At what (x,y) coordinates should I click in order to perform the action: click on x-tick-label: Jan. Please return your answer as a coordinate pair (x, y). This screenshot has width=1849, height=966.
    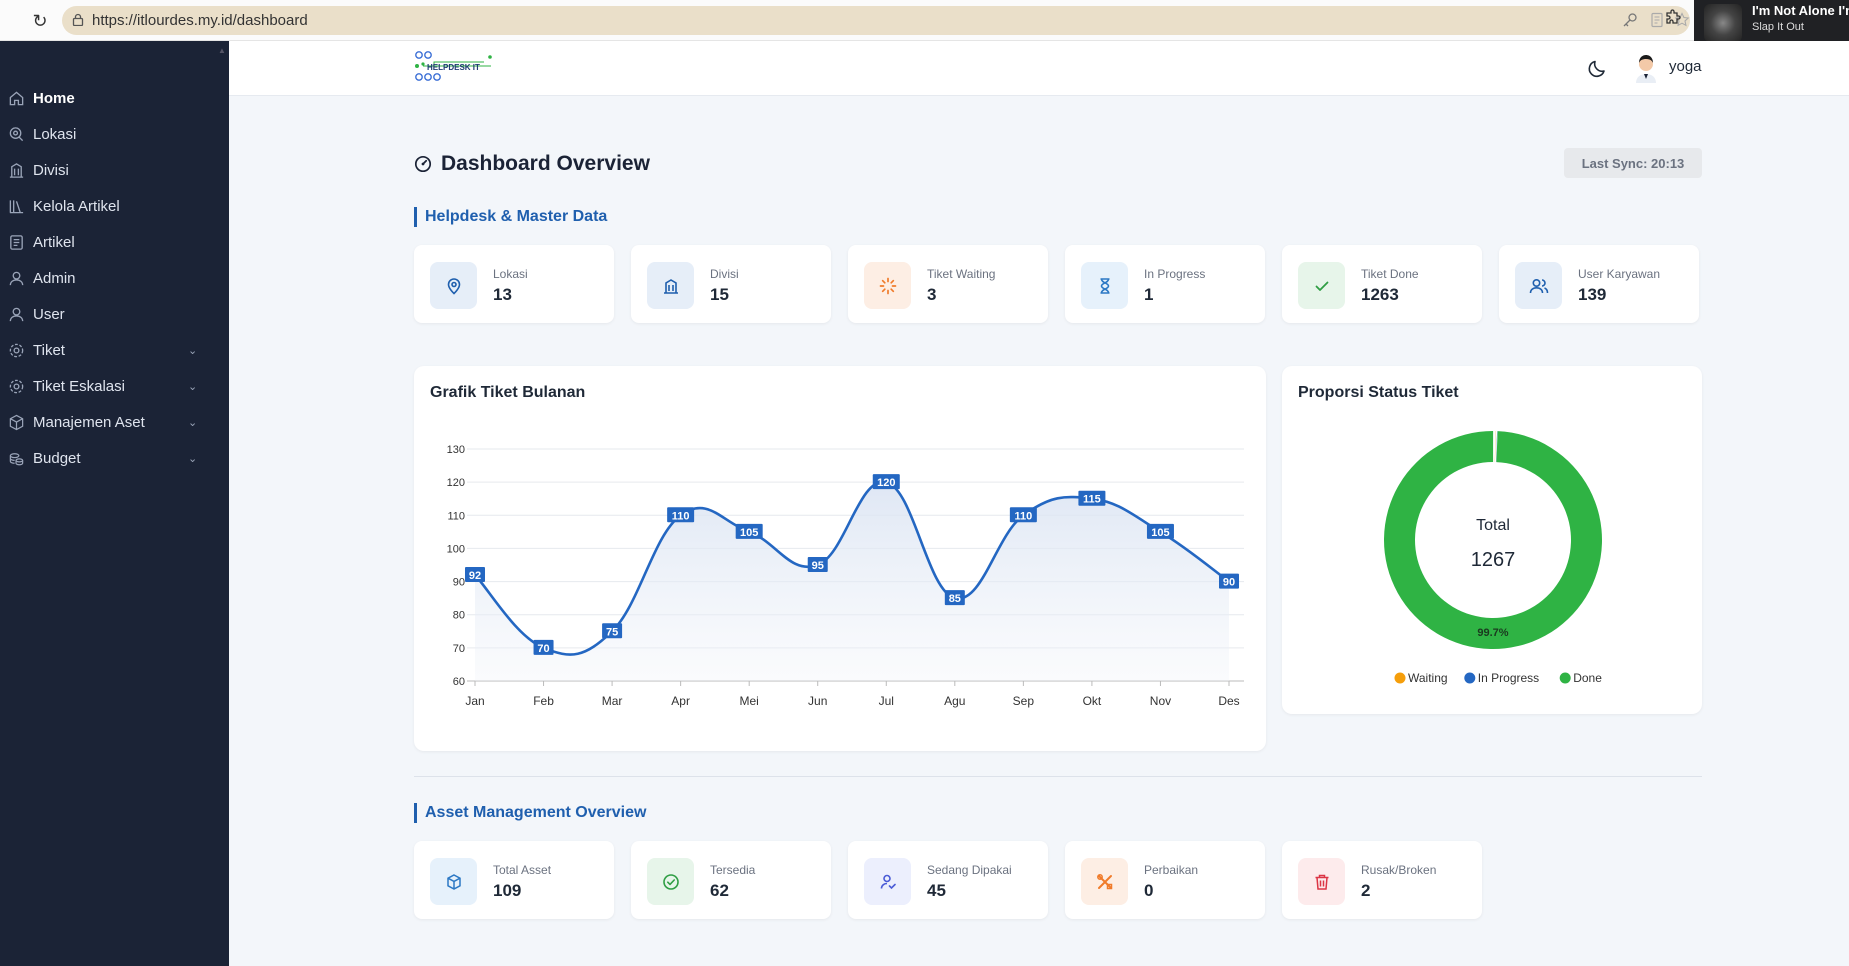
    Looking at the image, I should click on (474, 701).